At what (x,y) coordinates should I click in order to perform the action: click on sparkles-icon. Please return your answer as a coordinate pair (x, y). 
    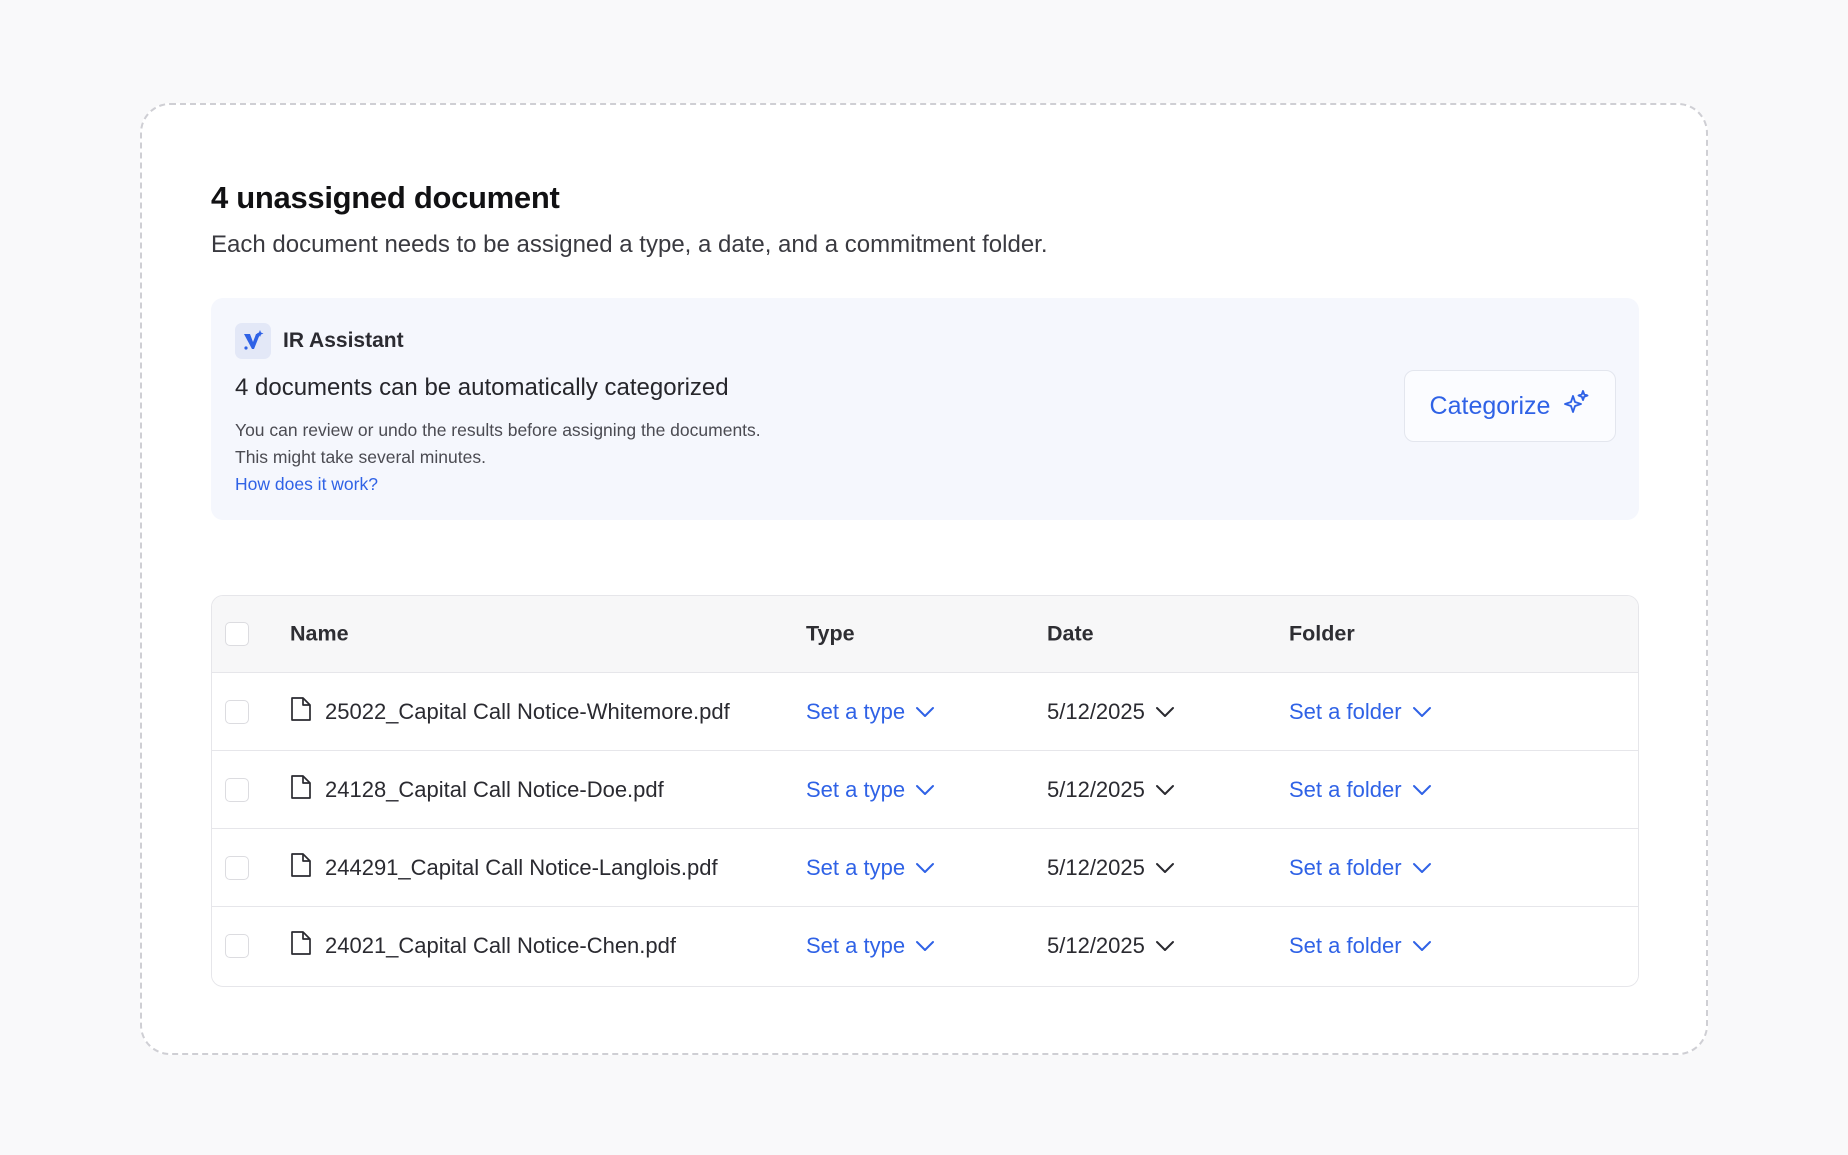
    Looking at the image, I should click on (1576, 406).